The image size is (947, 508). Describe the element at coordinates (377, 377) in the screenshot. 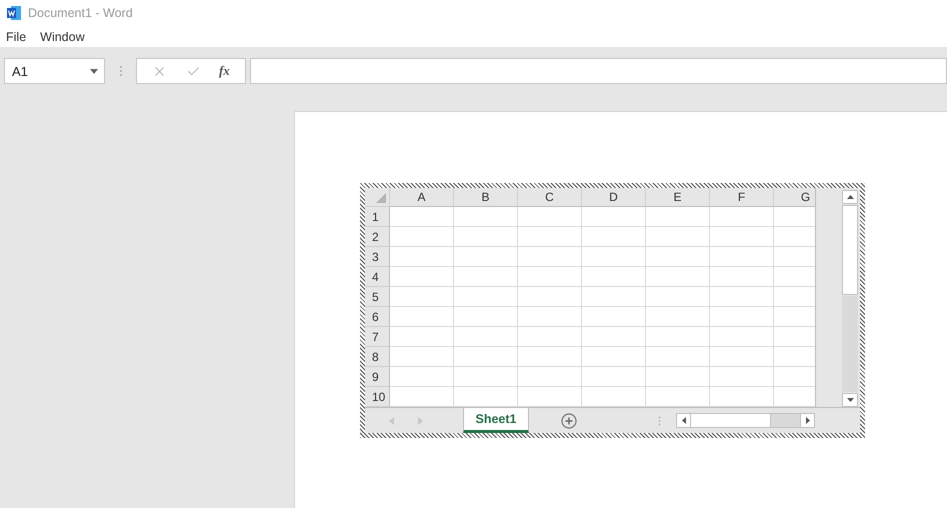

I see `row-header: 9` at that location.